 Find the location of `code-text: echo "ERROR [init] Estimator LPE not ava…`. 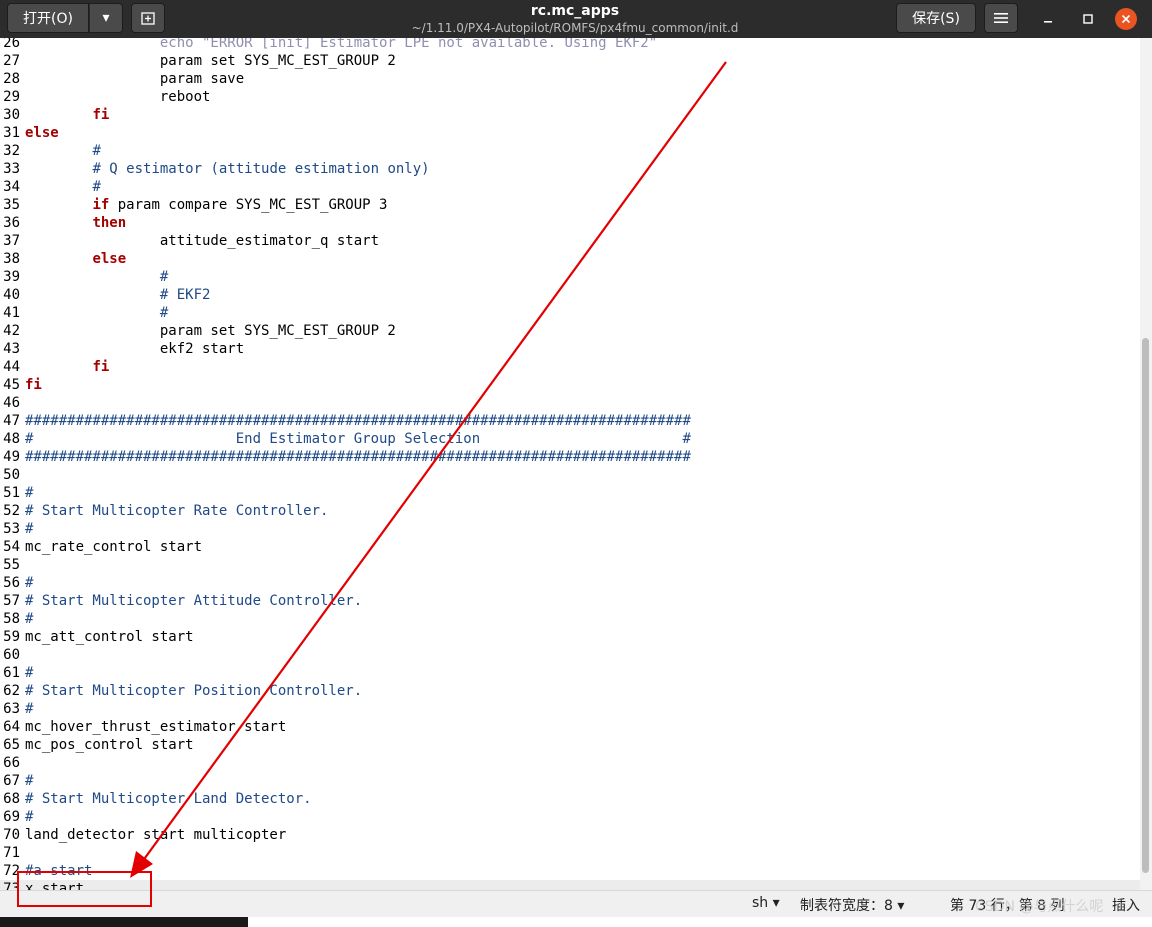

code-text: echo "ERROR [init] Estimator LPE not ava… is located at coordinates (408, 44).